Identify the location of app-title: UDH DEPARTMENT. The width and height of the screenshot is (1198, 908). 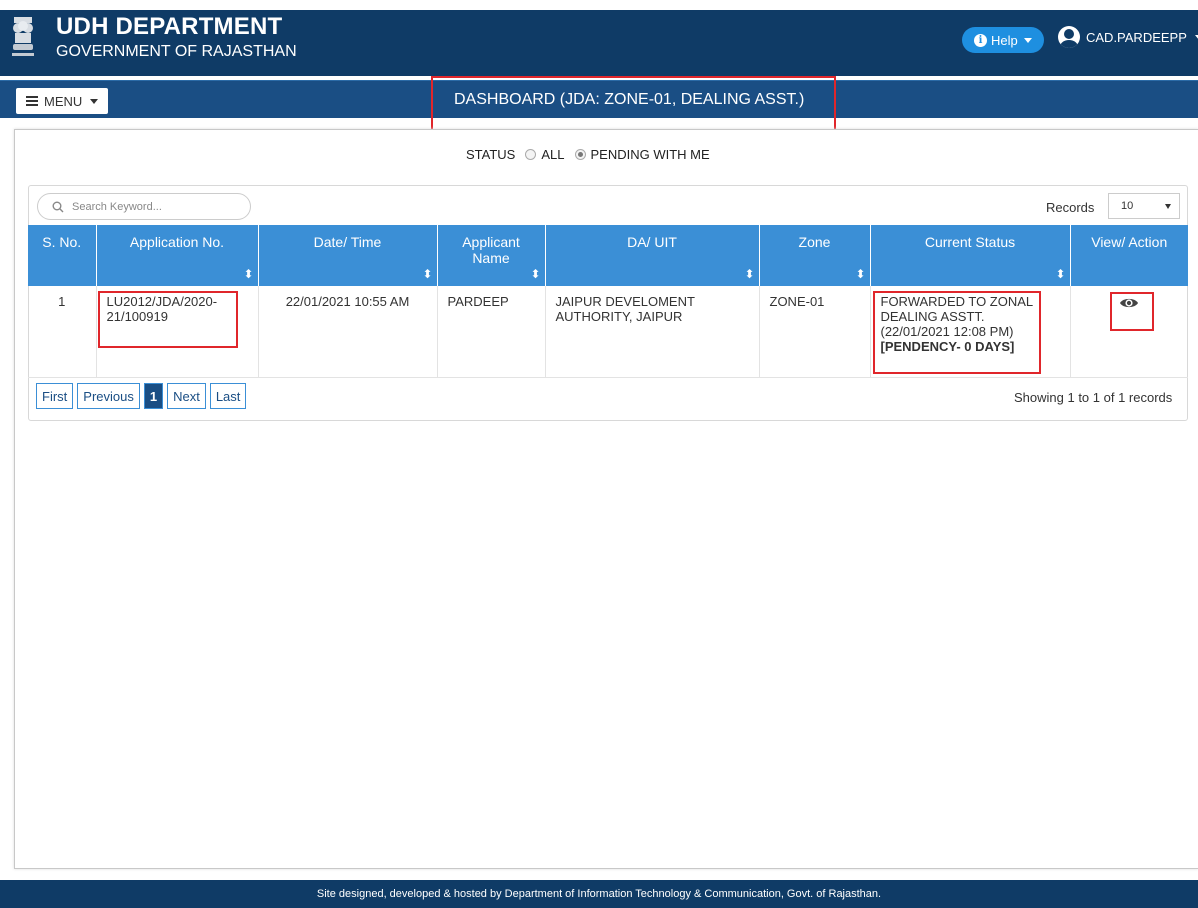
(169, 26).